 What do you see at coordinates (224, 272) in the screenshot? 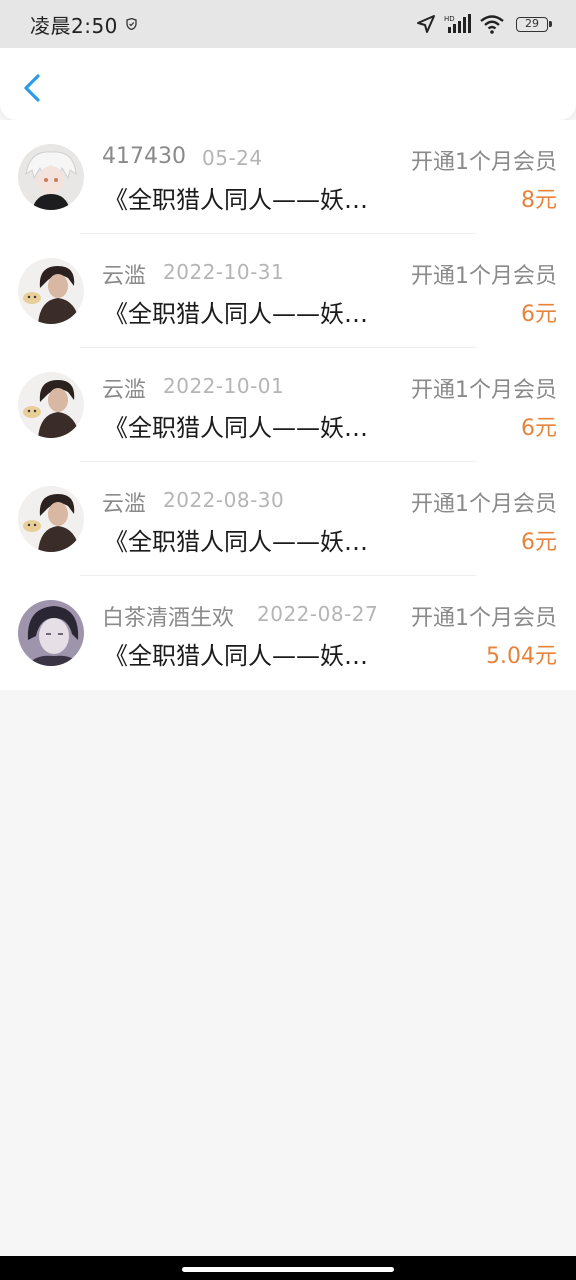
I see `record-date: 2022-10-31` at bounding box center [224, 272].